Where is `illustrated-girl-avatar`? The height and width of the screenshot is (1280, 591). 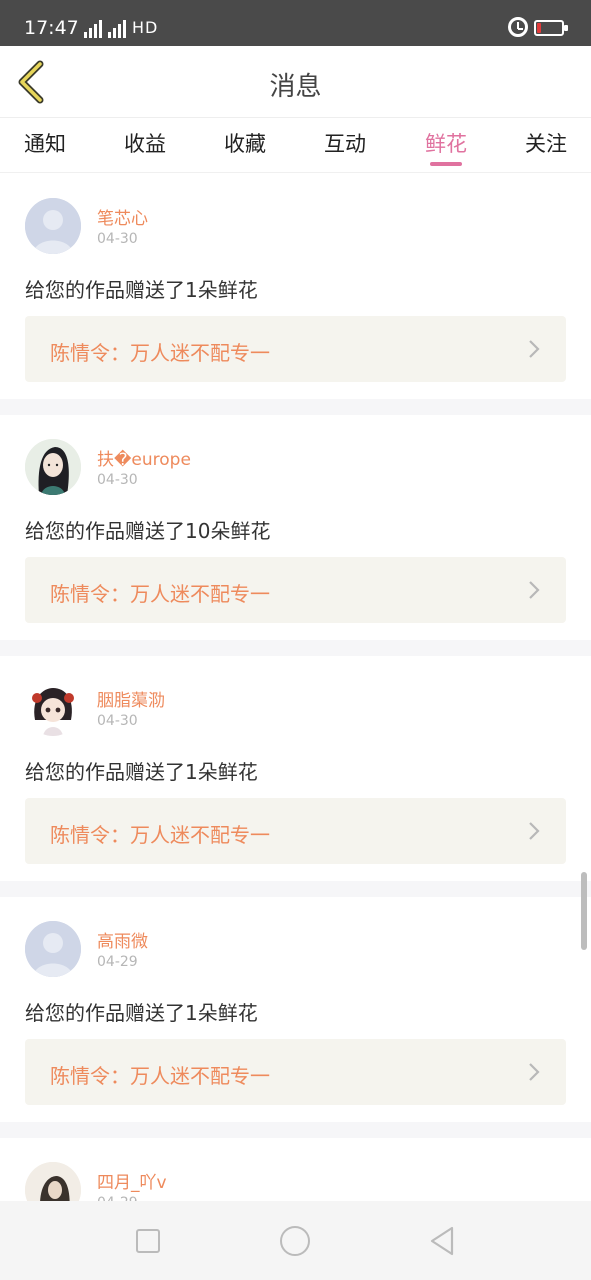 illustrated-girl-avatar is located at coordinates (53, 467).